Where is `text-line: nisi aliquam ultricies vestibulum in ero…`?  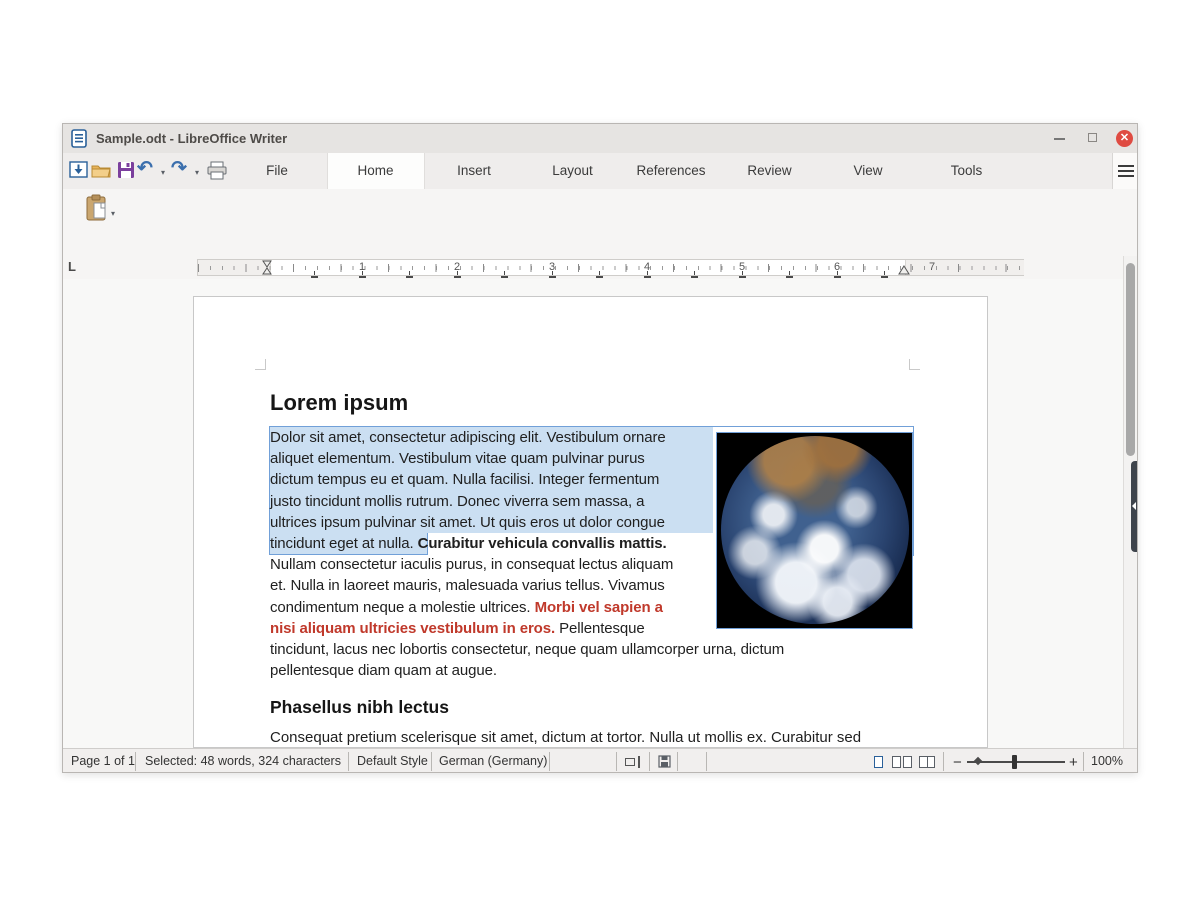 text-line: nisi aliquam ultricies vestibulum in ero… is located at coordinates (457, 628).